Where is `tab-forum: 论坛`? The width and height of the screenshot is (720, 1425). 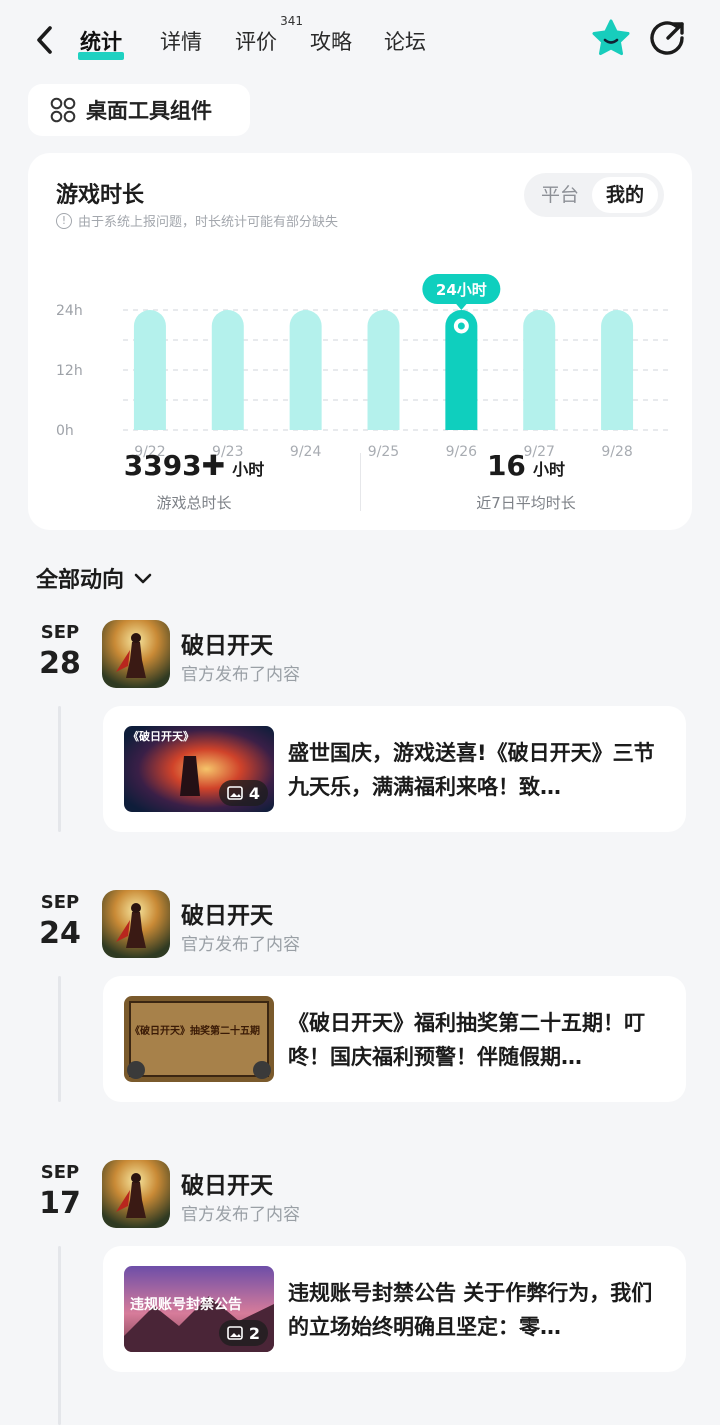 tab-forum: 论坛 is located at coordinates (405, 41).